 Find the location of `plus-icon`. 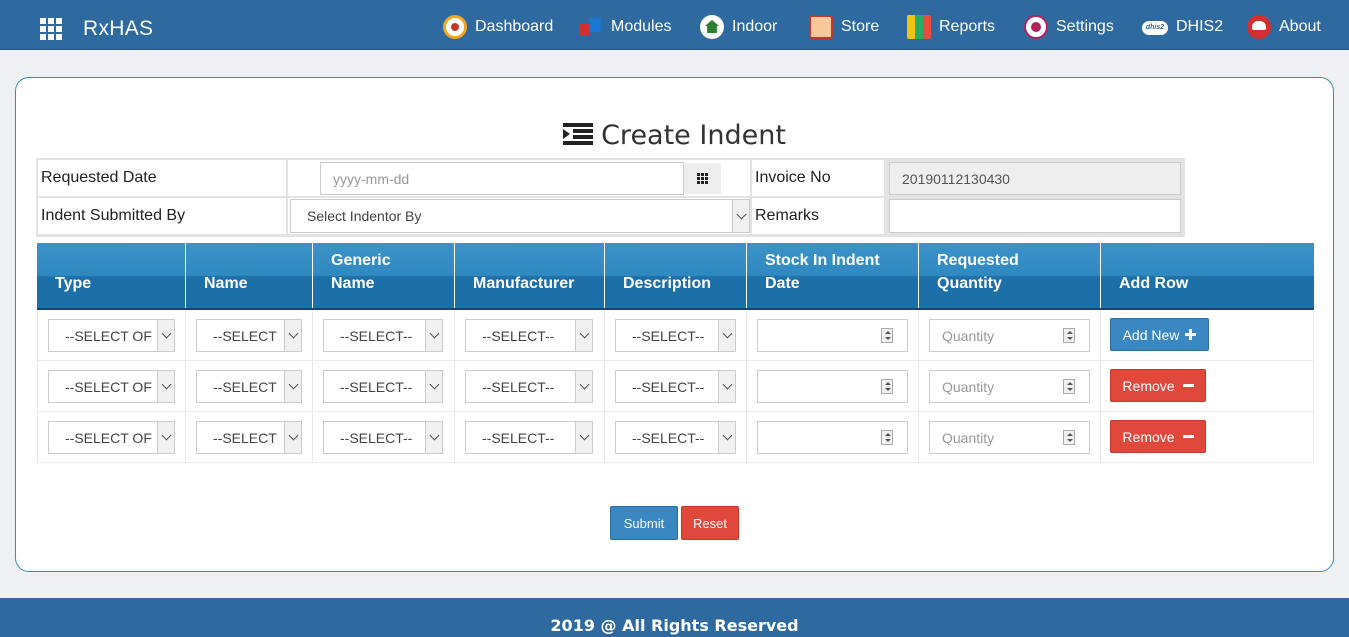

plus-icon is located at coordinates (1191, 334).